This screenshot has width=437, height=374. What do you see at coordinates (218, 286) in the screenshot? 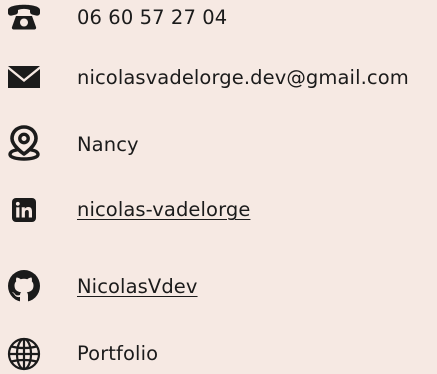
I see `contact-github: NicolasVdev` at bounding box center [218, 286].